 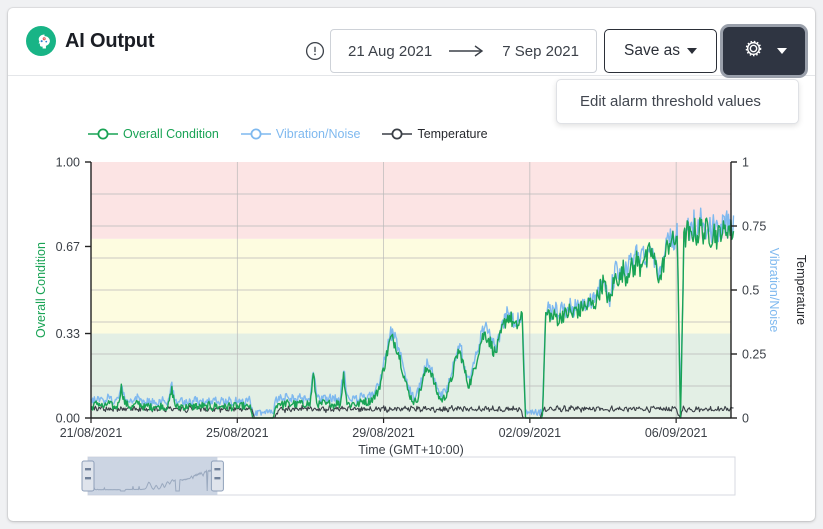 What do you see at coordinates (68, 163) in the screenshot?
I see `tick-label-left: 1.00` at bounding box center [68, 163].